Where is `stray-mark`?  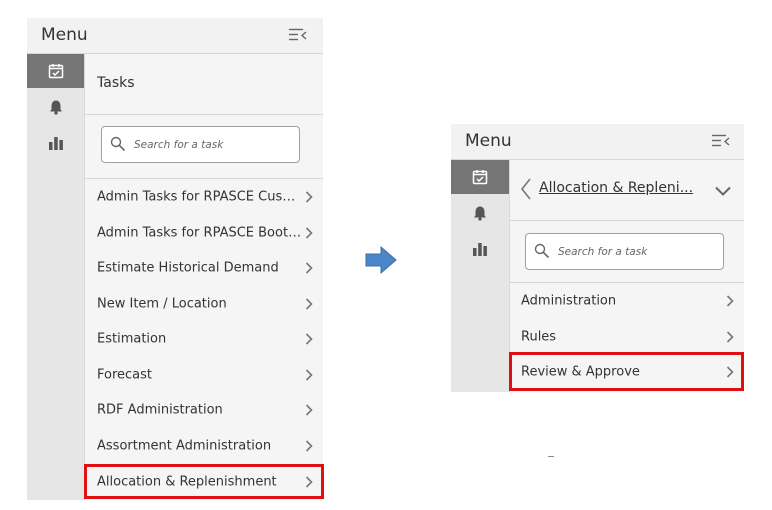 stray-mark is located at coordinates (551, 456).